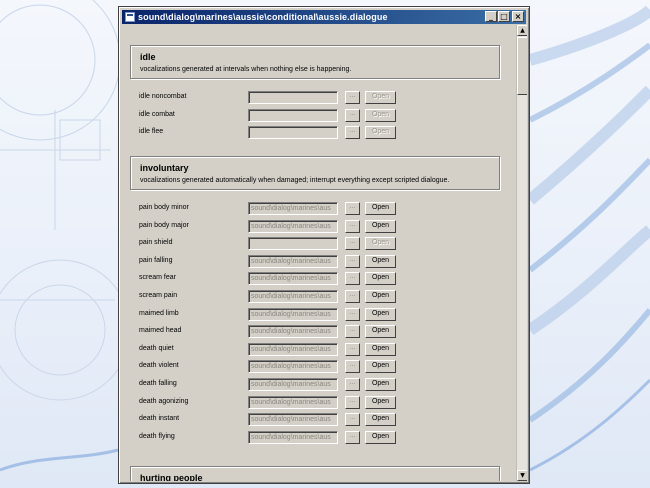  I want to click on sound-row-label: idle combat, so click(157, 114).